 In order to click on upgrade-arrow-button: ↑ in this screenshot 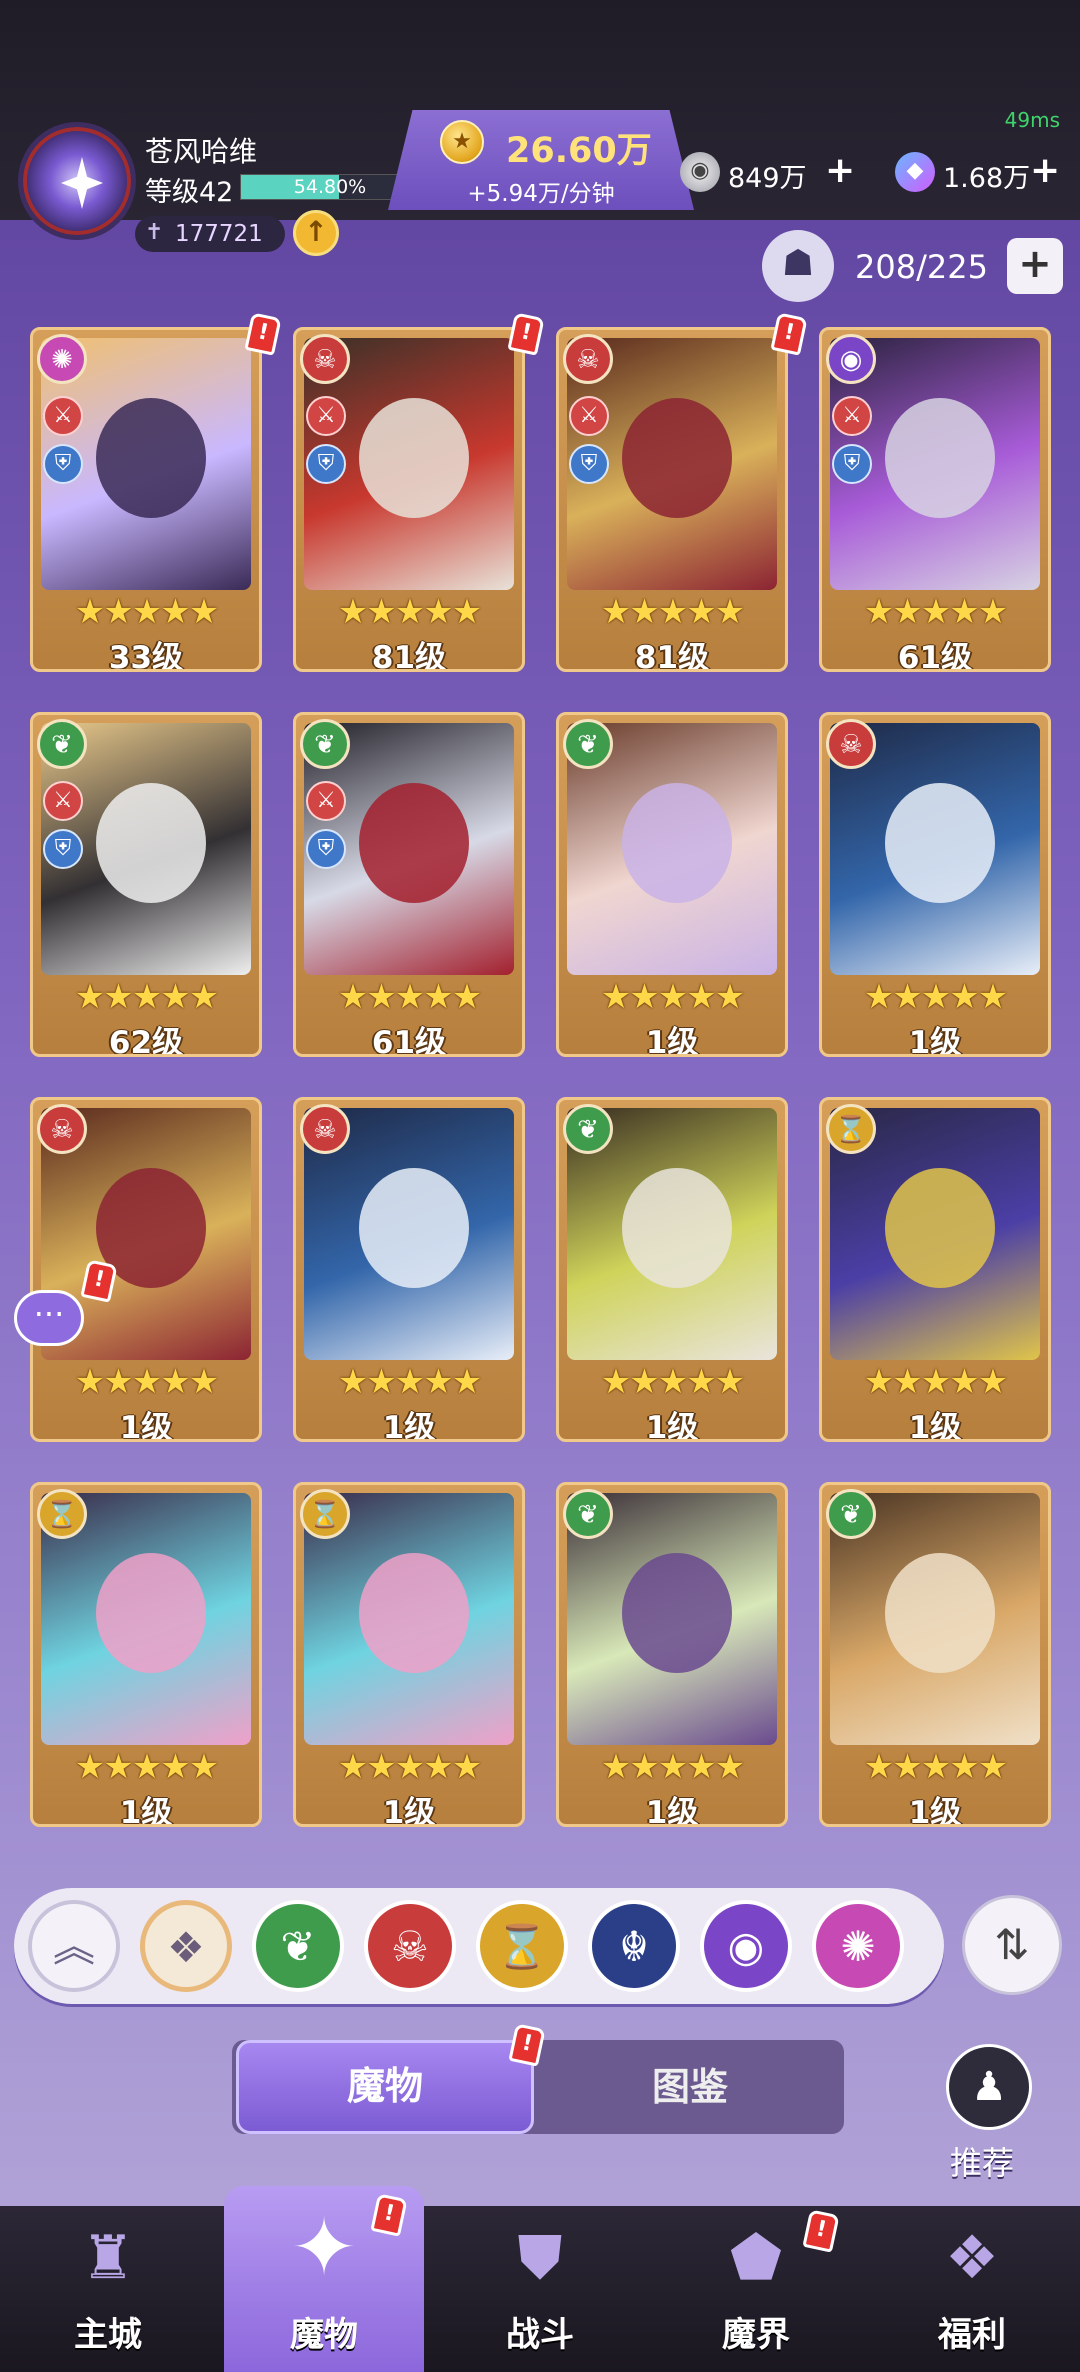, I will do `click(316, 233)`.